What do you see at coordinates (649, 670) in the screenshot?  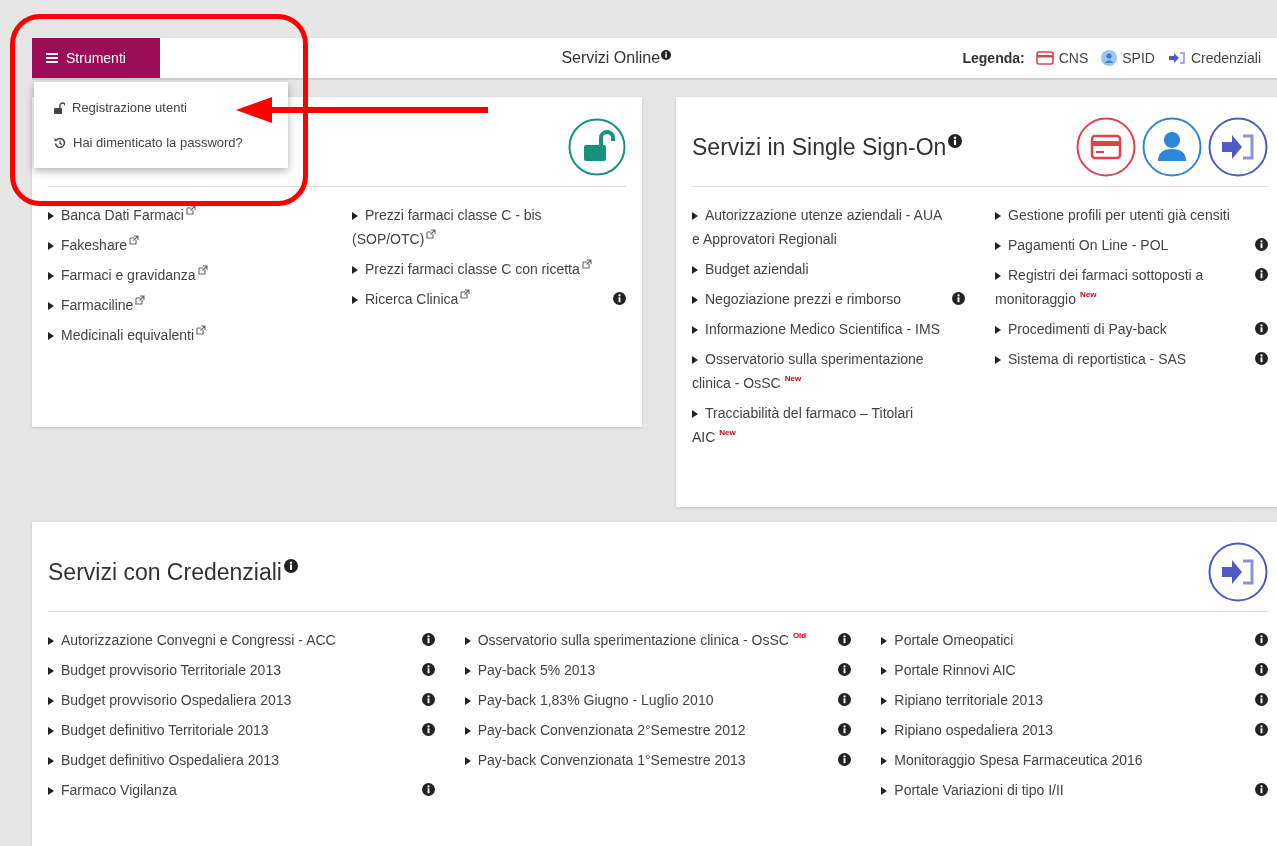 I see `service-link: Pay-back 5% 2013` at bounding box center [649, 670].